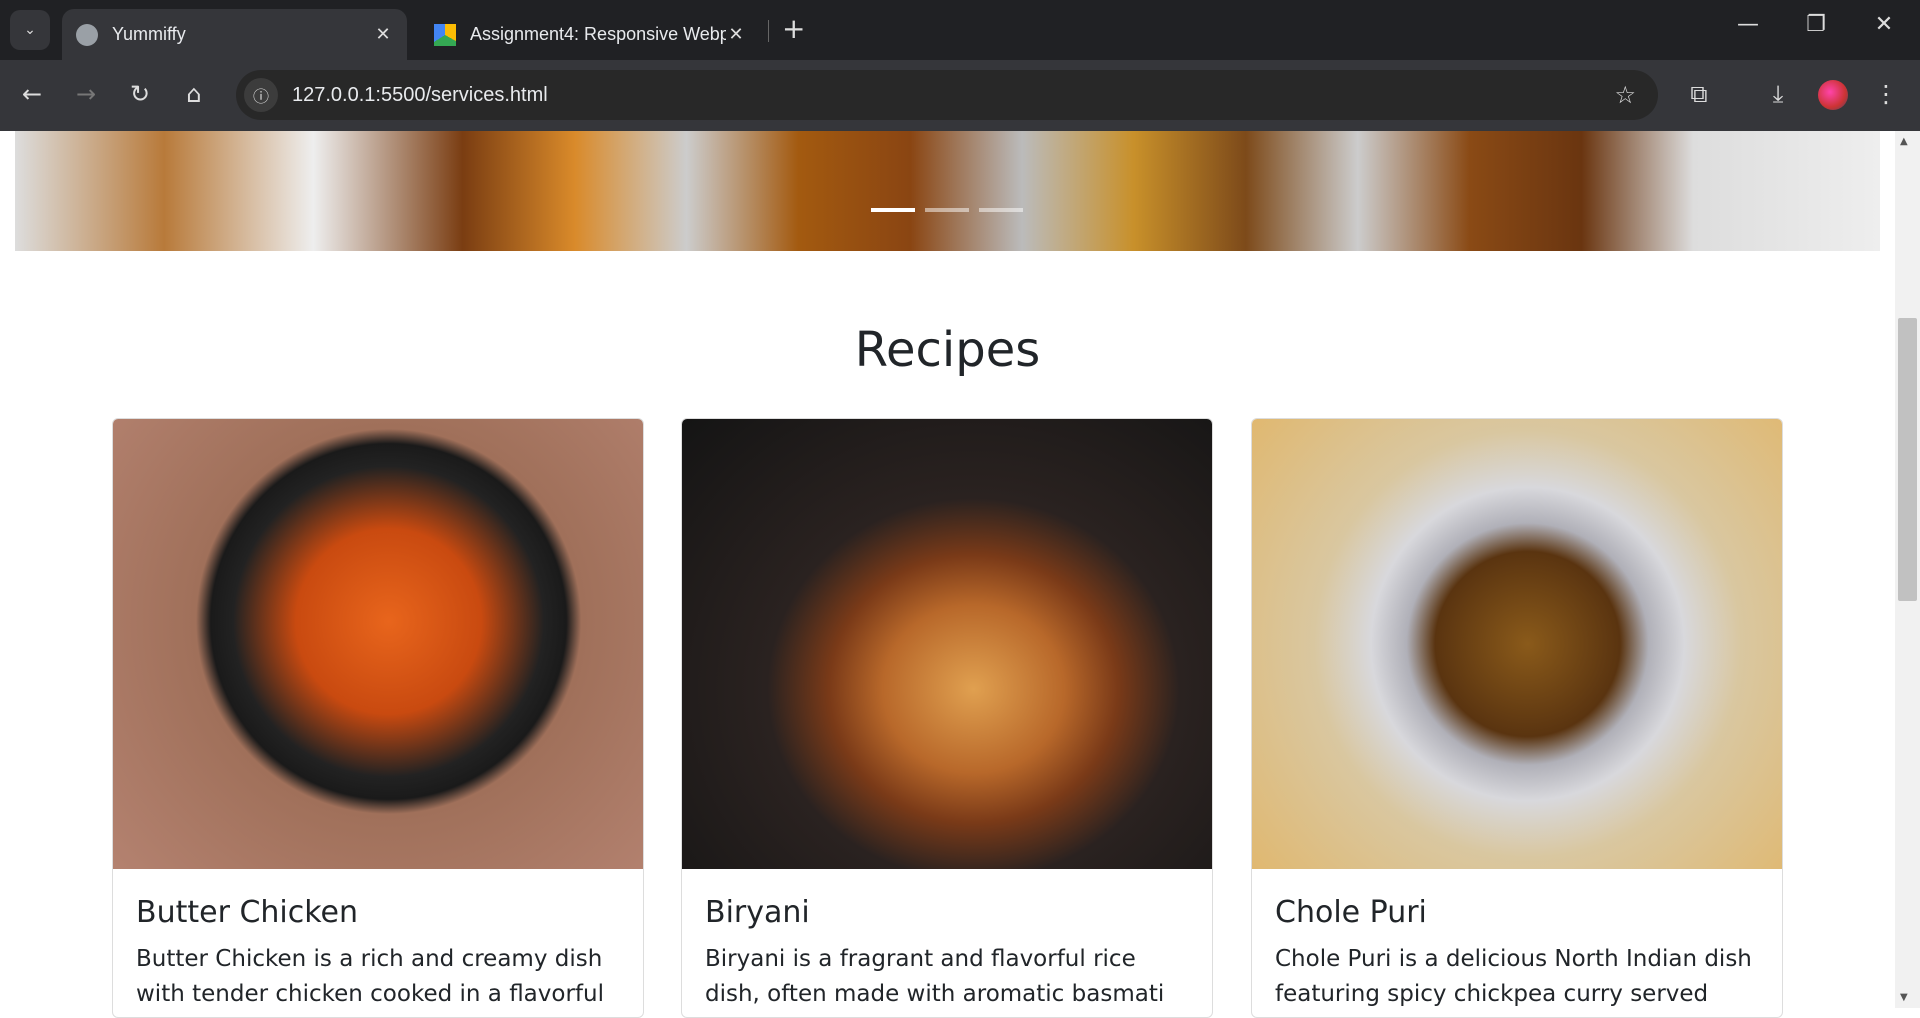  Describe the element at coordinates (445, 34) in the screenshot. I see `google-drive-icon` at that location.